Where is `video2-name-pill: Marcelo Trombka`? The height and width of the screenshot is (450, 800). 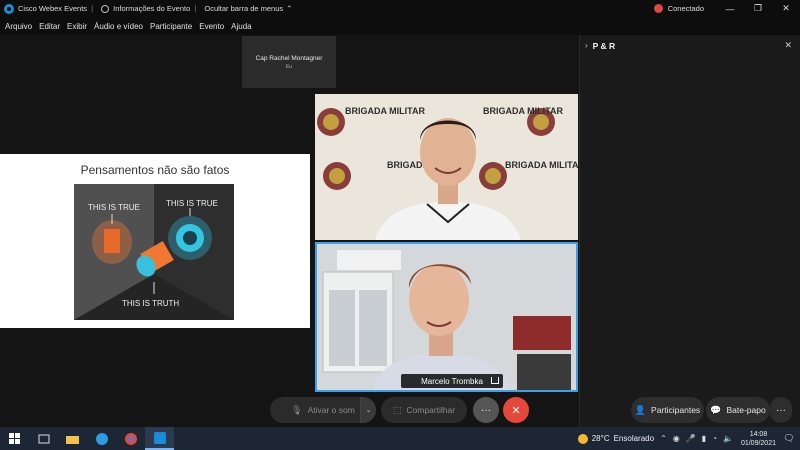 video2-name-pill: Marcelo Trombka is located at coordinates (452, 381).